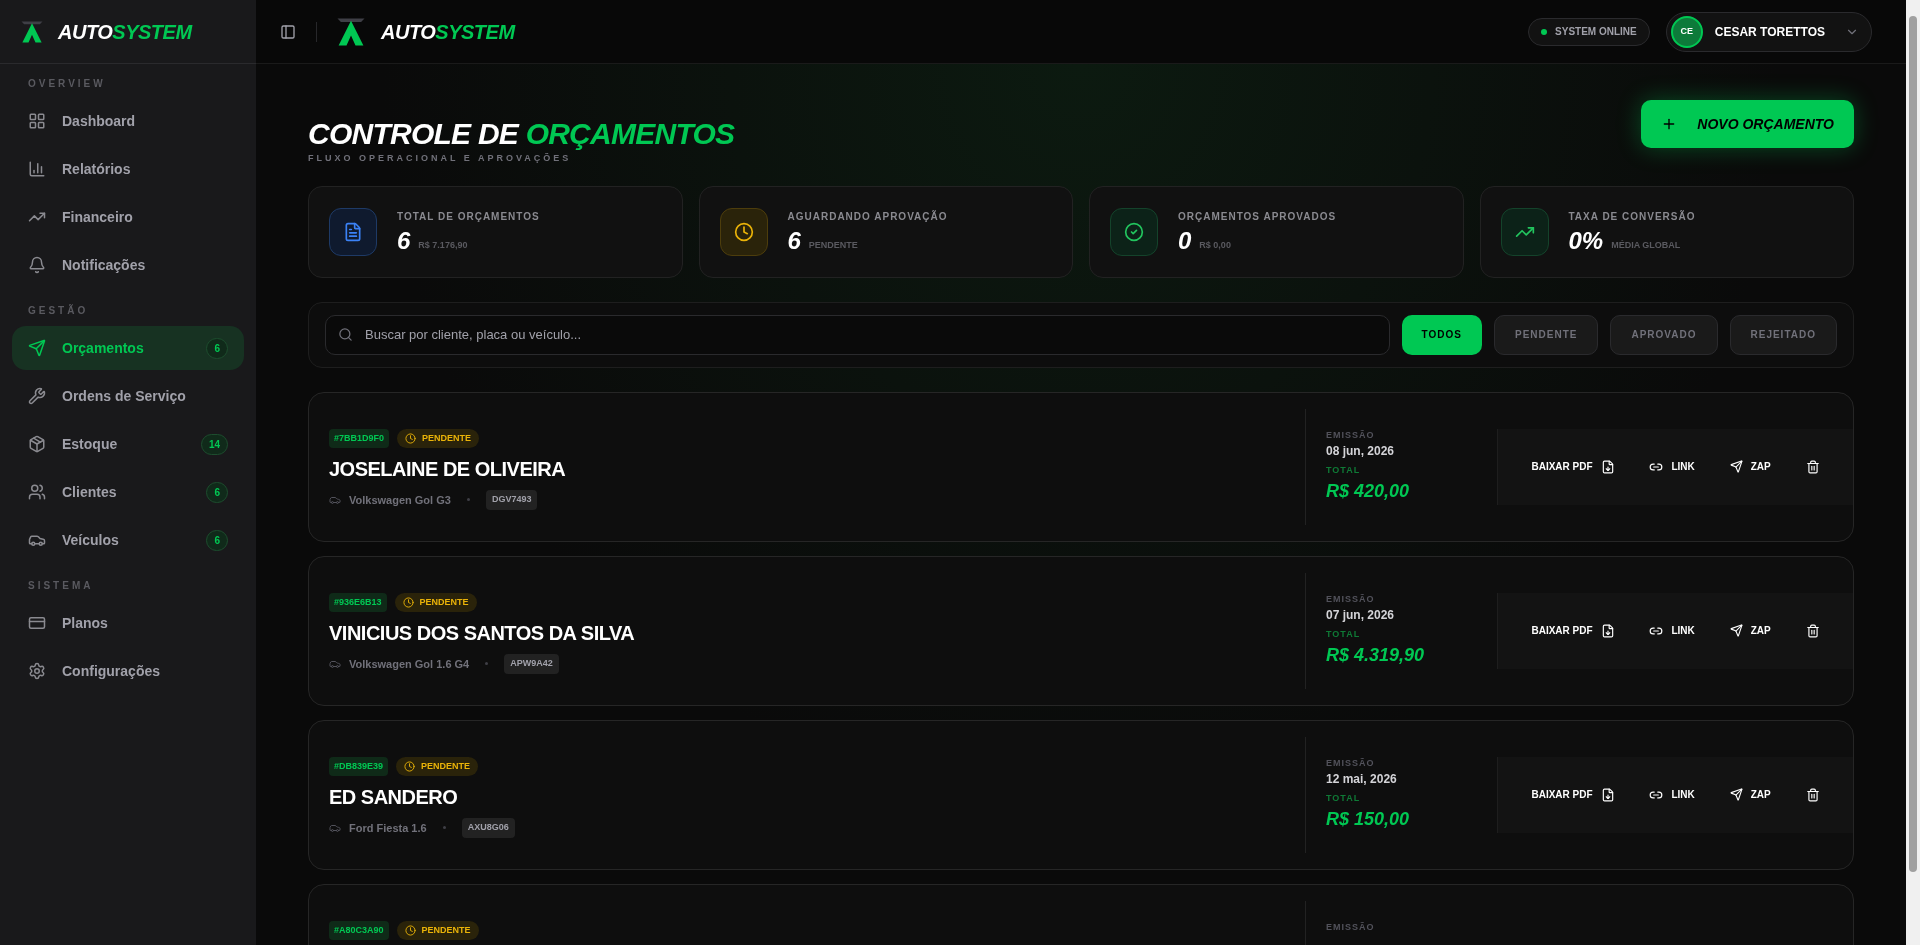 The width and height of the screenshot is (1920, 945). Describe the element at coordinates (409, 664) in the screenshot. I see `vehicle-name: Volkswagen Gol 1.6 G4` at that location.